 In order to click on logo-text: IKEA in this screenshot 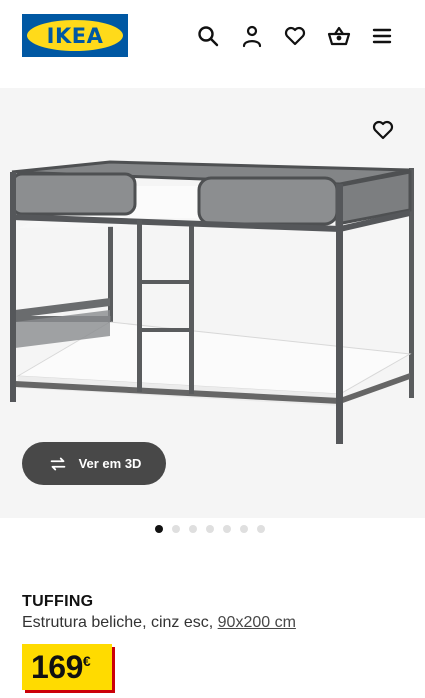, I will do `click(75, 35)`.